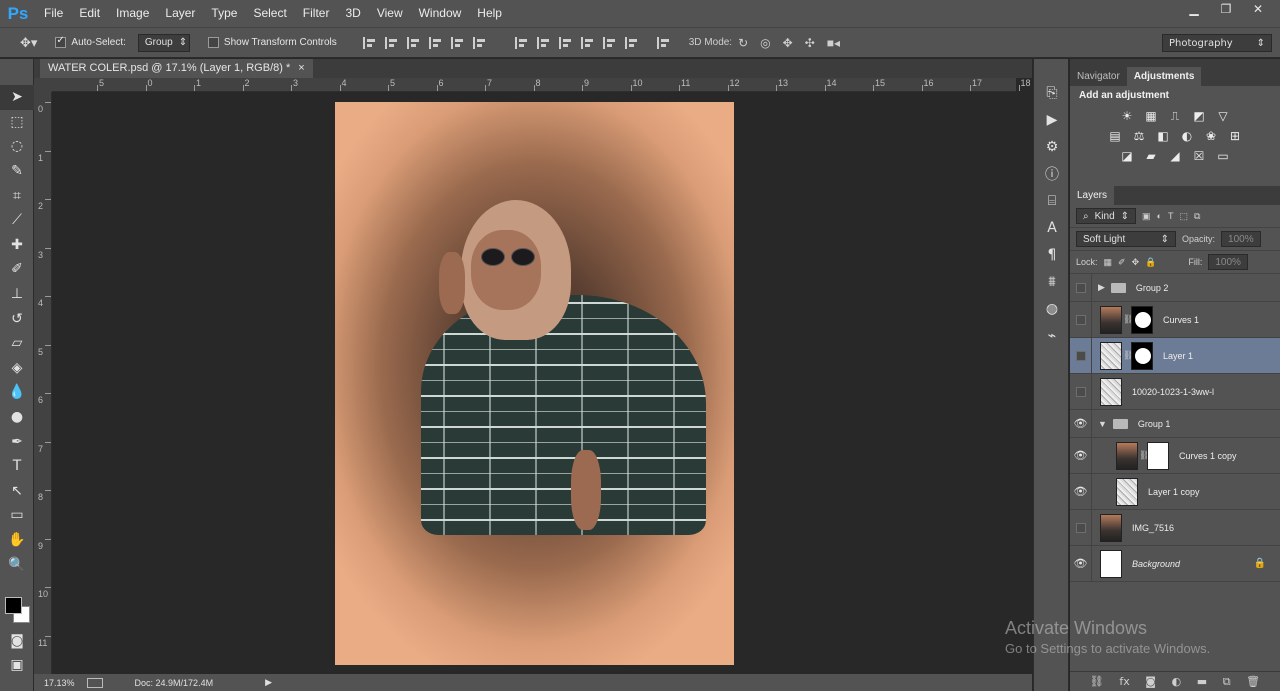 The width and height of the screenshot is (1280, 691). I want to click on rectangle-tool-icon: ▭, so click(17, 515).